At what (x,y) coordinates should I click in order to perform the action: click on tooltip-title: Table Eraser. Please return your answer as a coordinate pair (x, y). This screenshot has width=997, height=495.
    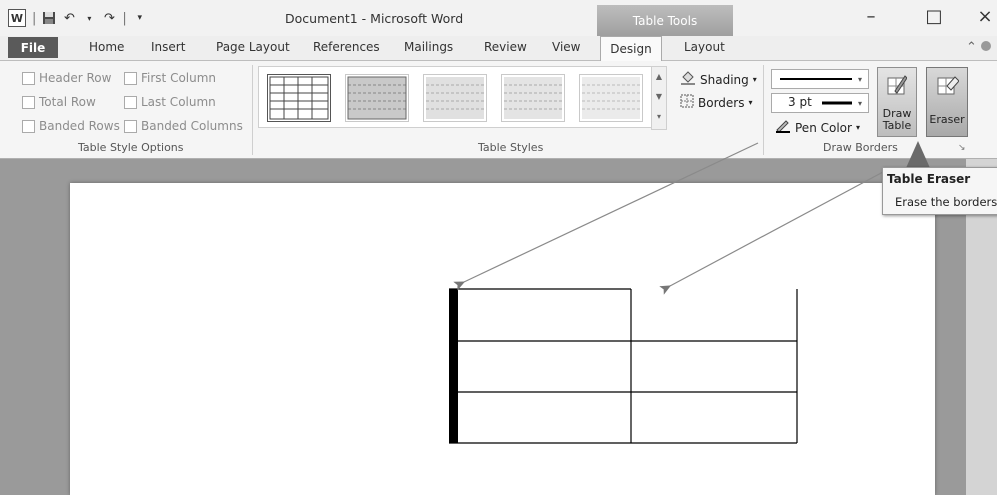
    Looking at the image, I should click on (929, 179).